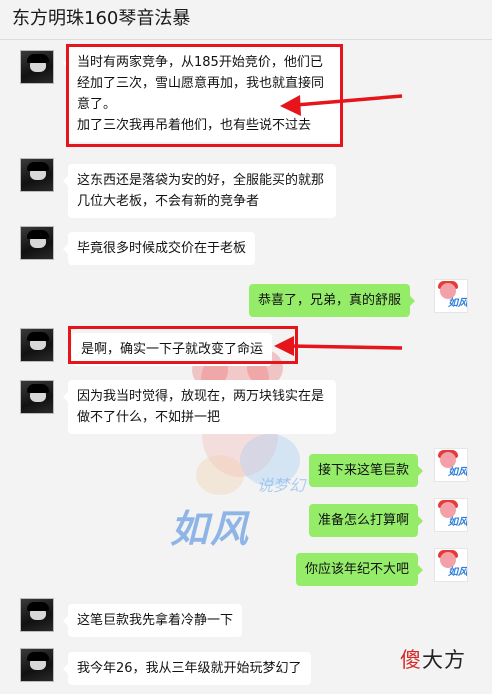 Image resolution: width=492 pixels, height=694 pixels. Describe the element at coordinates (210, 529) in the screenshot. I see `watermark-text: 如风` at that location.